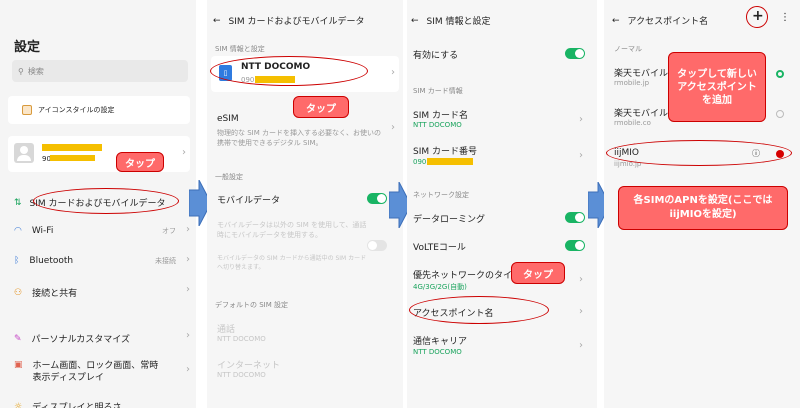 This screenshot has height=408, width=800. I want to click on avatar, so click(24, 153).